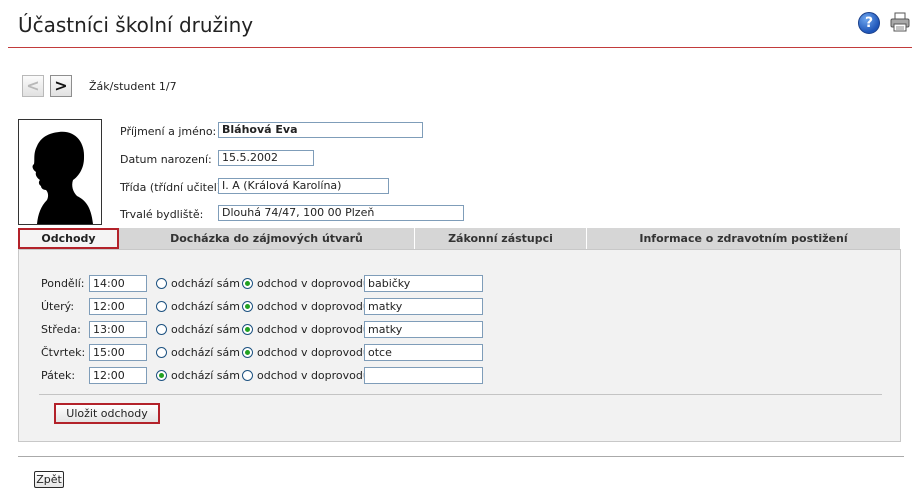 The width and height of the screenshot is (923, 502). I want to click on class-field: I. A (Králová Karolína), so click(303, 186).